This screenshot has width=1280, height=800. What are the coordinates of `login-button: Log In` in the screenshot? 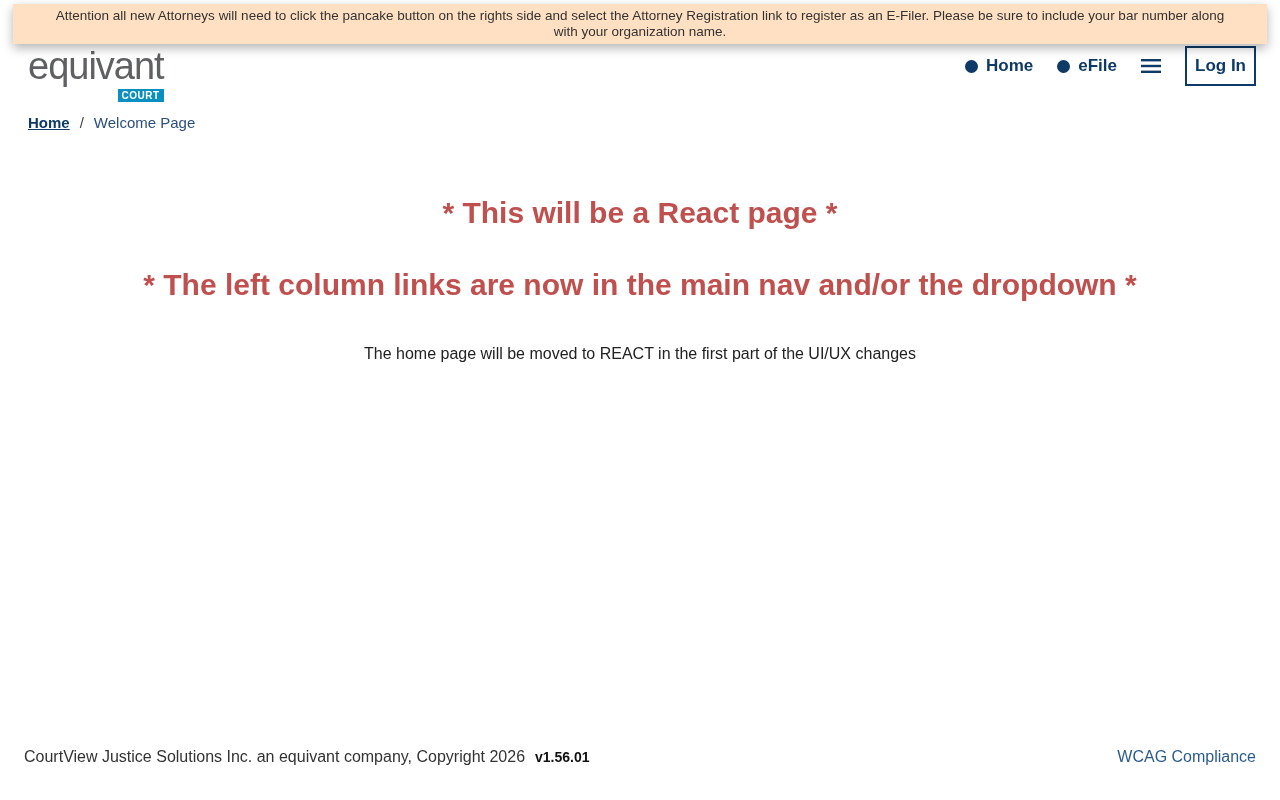 It's located at (1220, 66).